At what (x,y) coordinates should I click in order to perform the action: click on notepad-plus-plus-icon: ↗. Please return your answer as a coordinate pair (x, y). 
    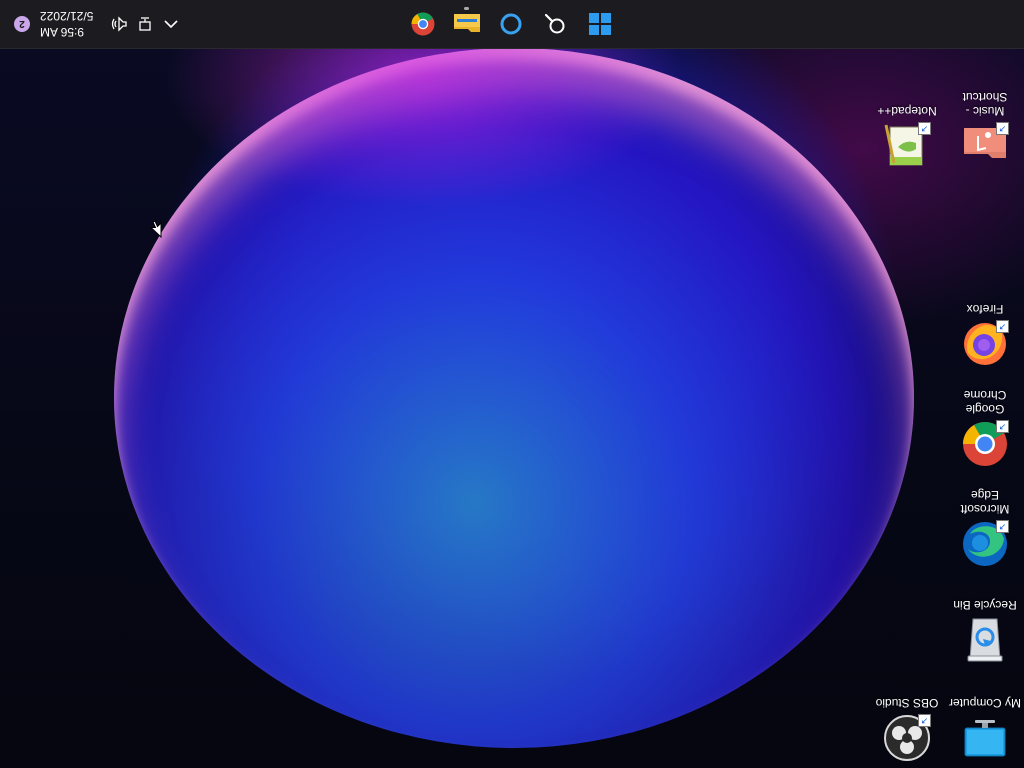
    Looking at the image, I should click on (907, 146).